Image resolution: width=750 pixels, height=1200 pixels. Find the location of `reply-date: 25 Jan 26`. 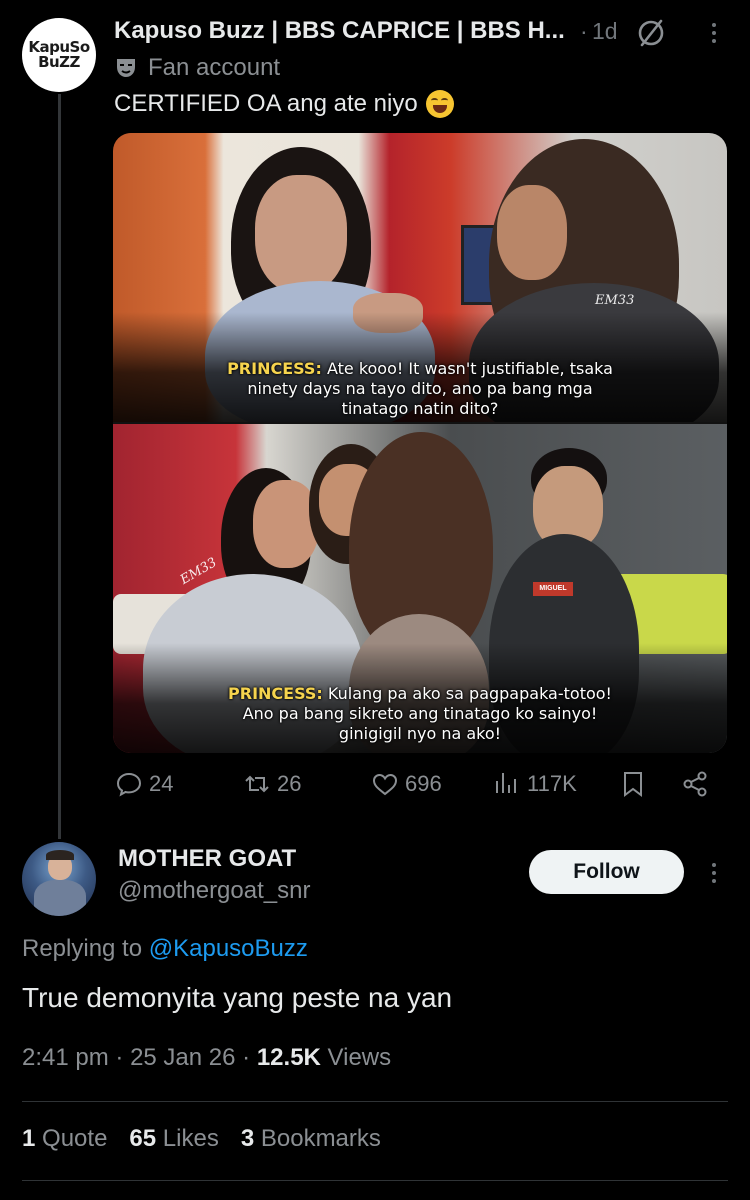

reply-date: 25 Jan 26 is located at coordinates (182, 1057).